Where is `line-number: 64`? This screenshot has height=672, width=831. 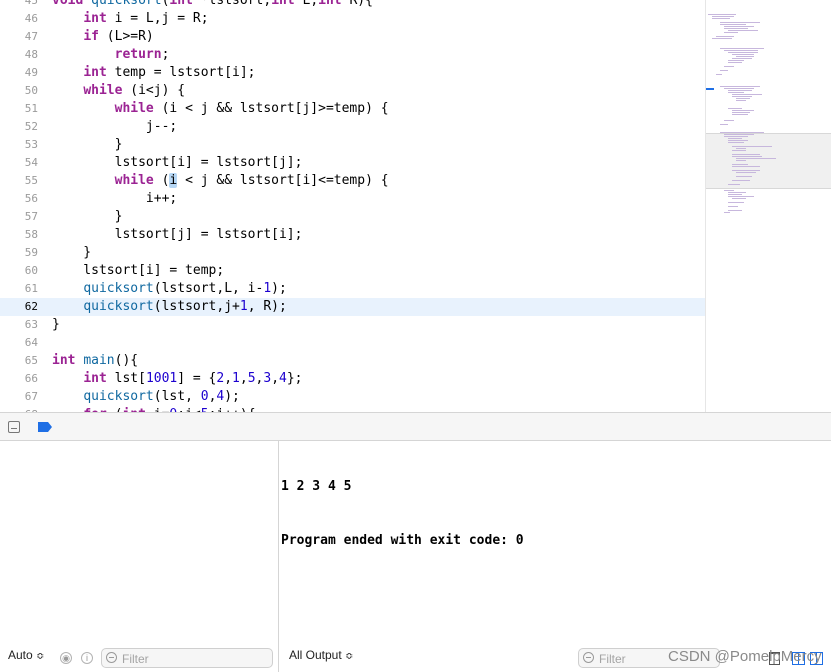
line-number: 64 is located at coordinates (31, 342).